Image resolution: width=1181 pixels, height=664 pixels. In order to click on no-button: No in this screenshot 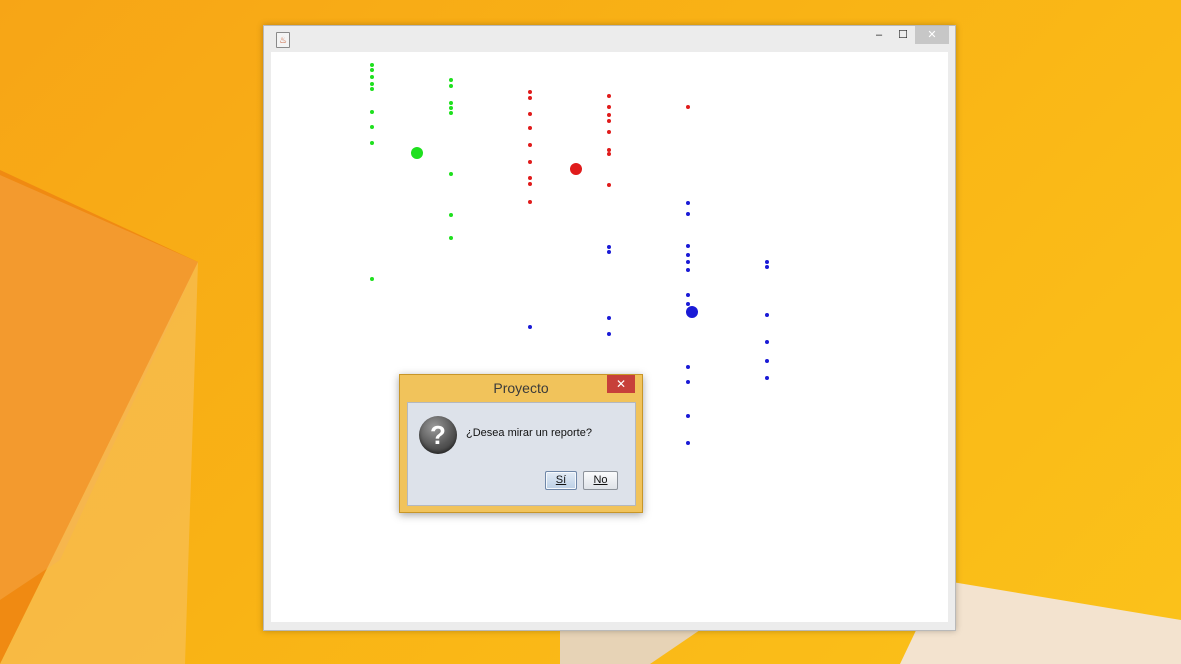, I will do `click(600, 480)`.